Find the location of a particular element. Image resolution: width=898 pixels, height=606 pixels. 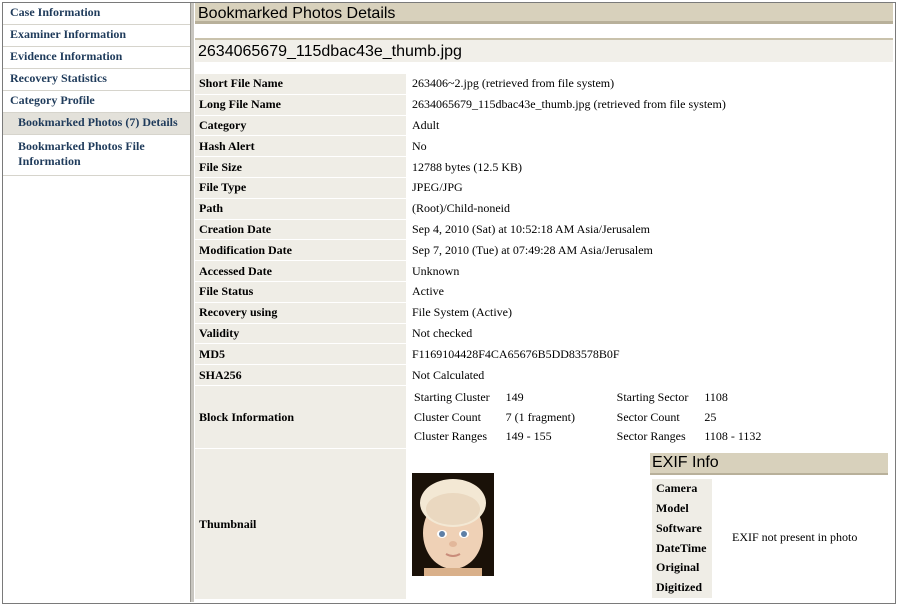

row-label: File Type is located at coordinates (300, 188).